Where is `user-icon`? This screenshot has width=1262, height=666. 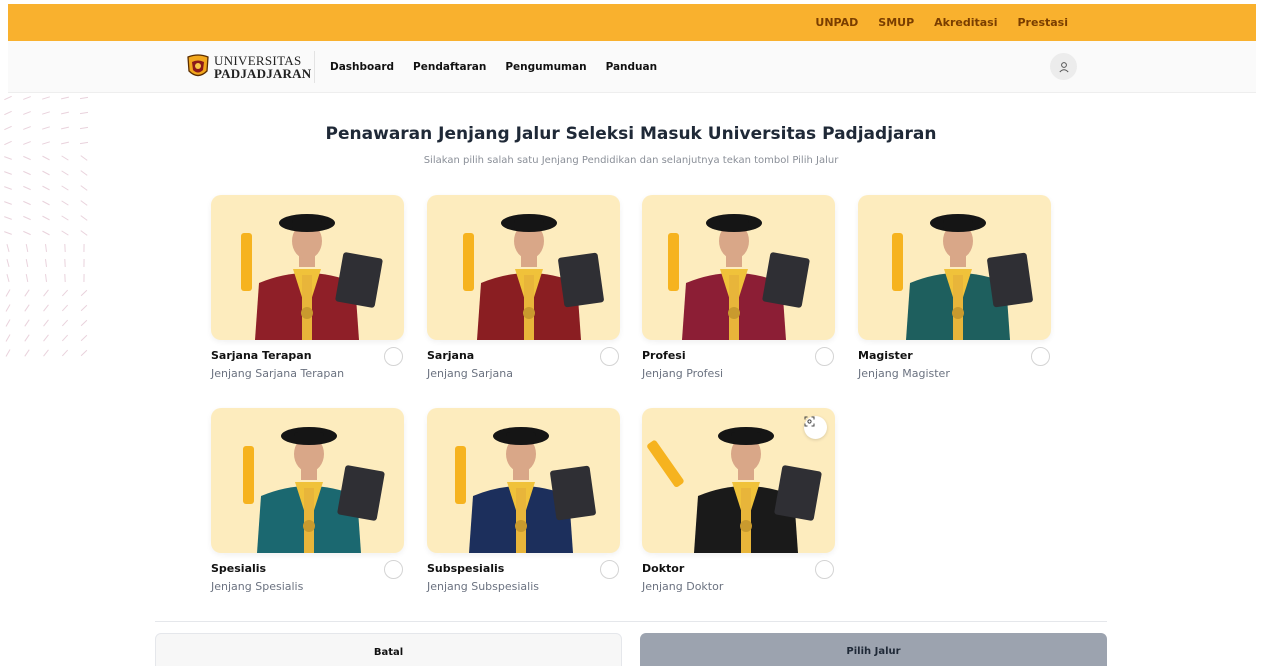
user-icon is located at coordinates (1063, 66).